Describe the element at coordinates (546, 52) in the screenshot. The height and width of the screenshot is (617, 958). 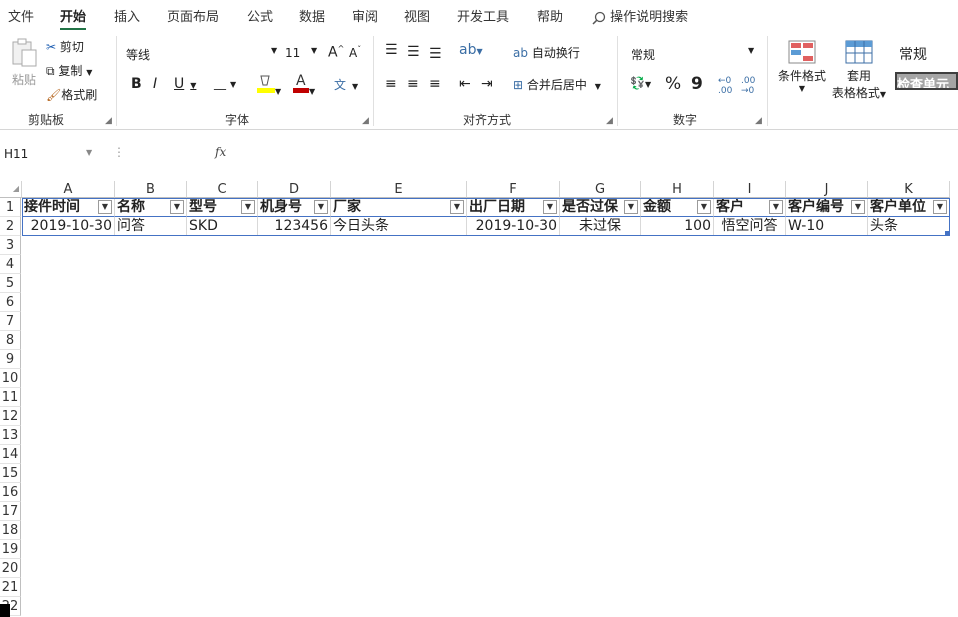
I see `wrap-text-button: ab 自动换行` at that location.